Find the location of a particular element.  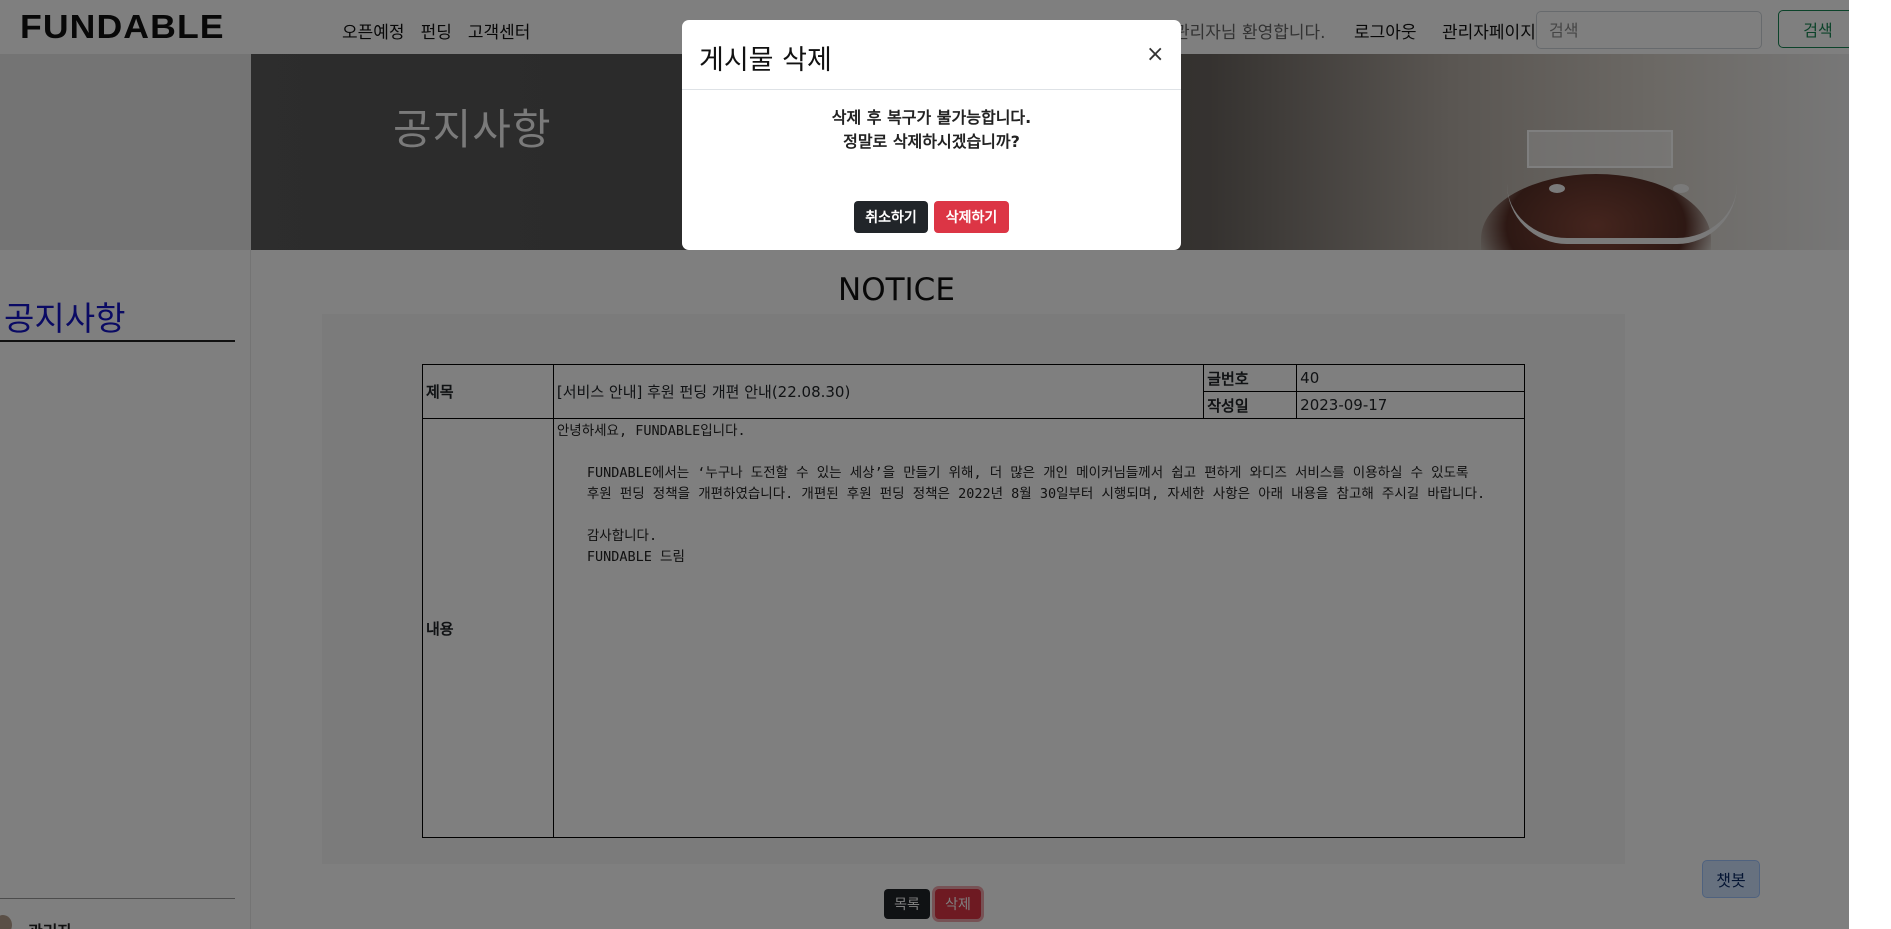

close-icon: × is located at coordinates (1155, 54).